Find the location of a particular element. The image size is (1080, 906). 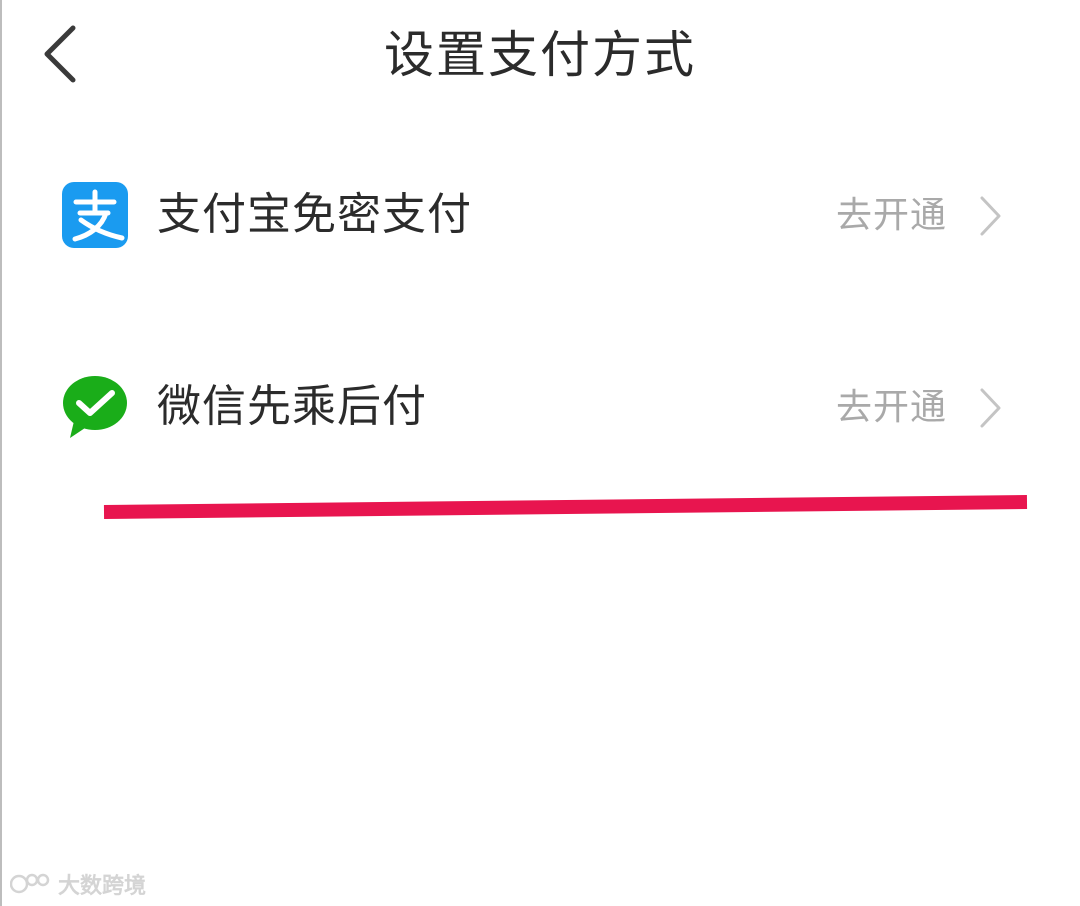

top-bar: 设置支付方式 is located at coordinates (540, 55).